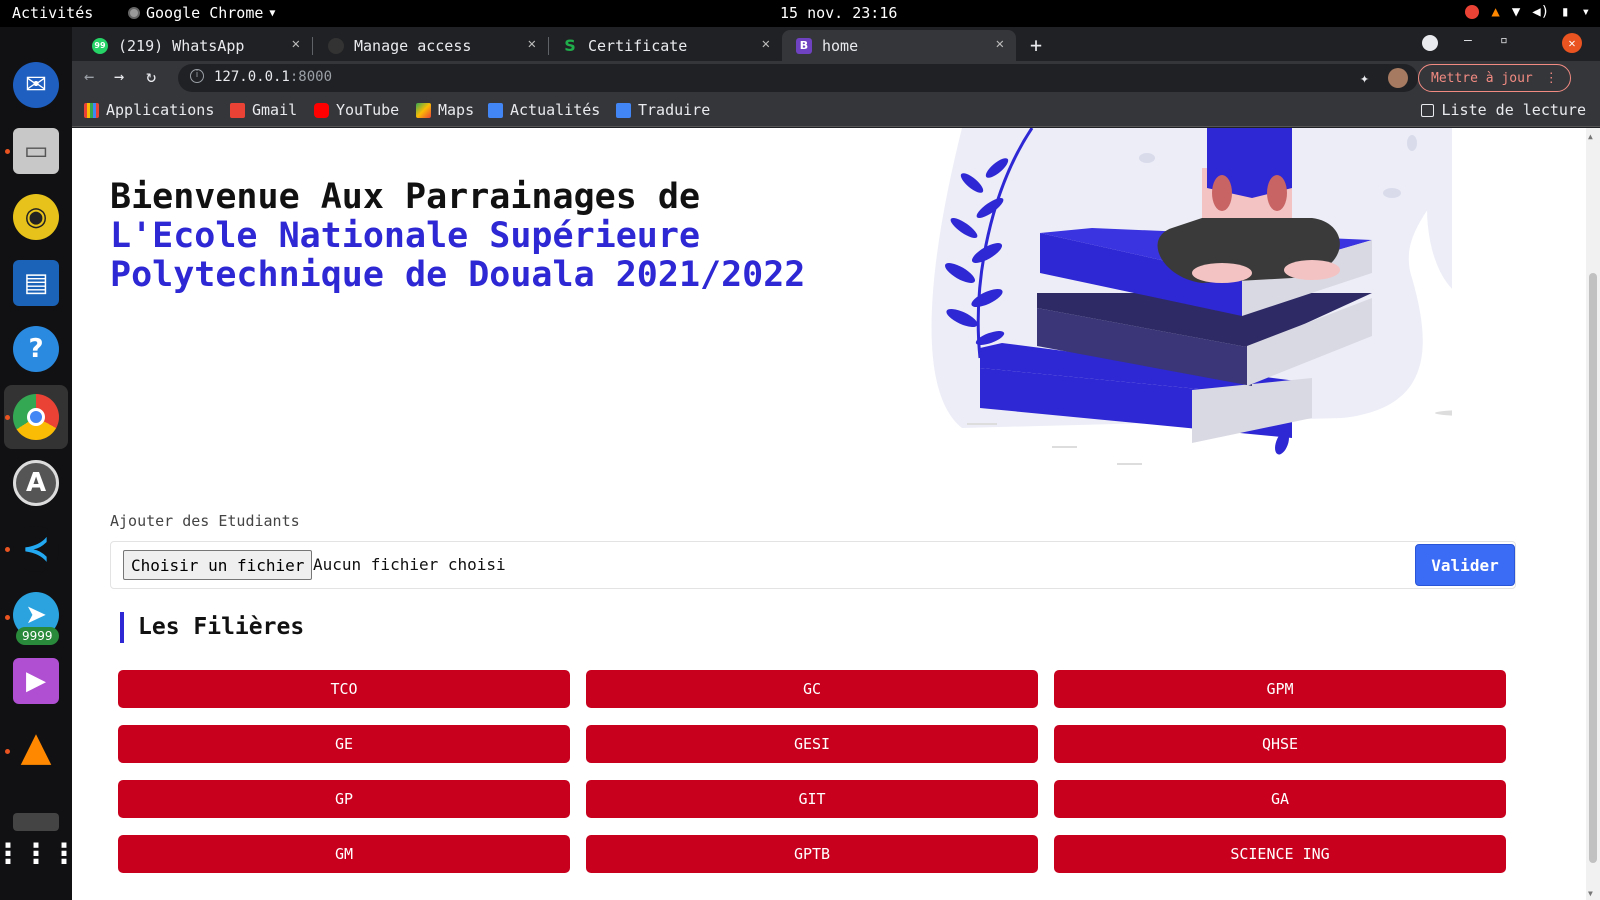  I want to click on vlc-tray-icon: ▲, so click(1495, 12).